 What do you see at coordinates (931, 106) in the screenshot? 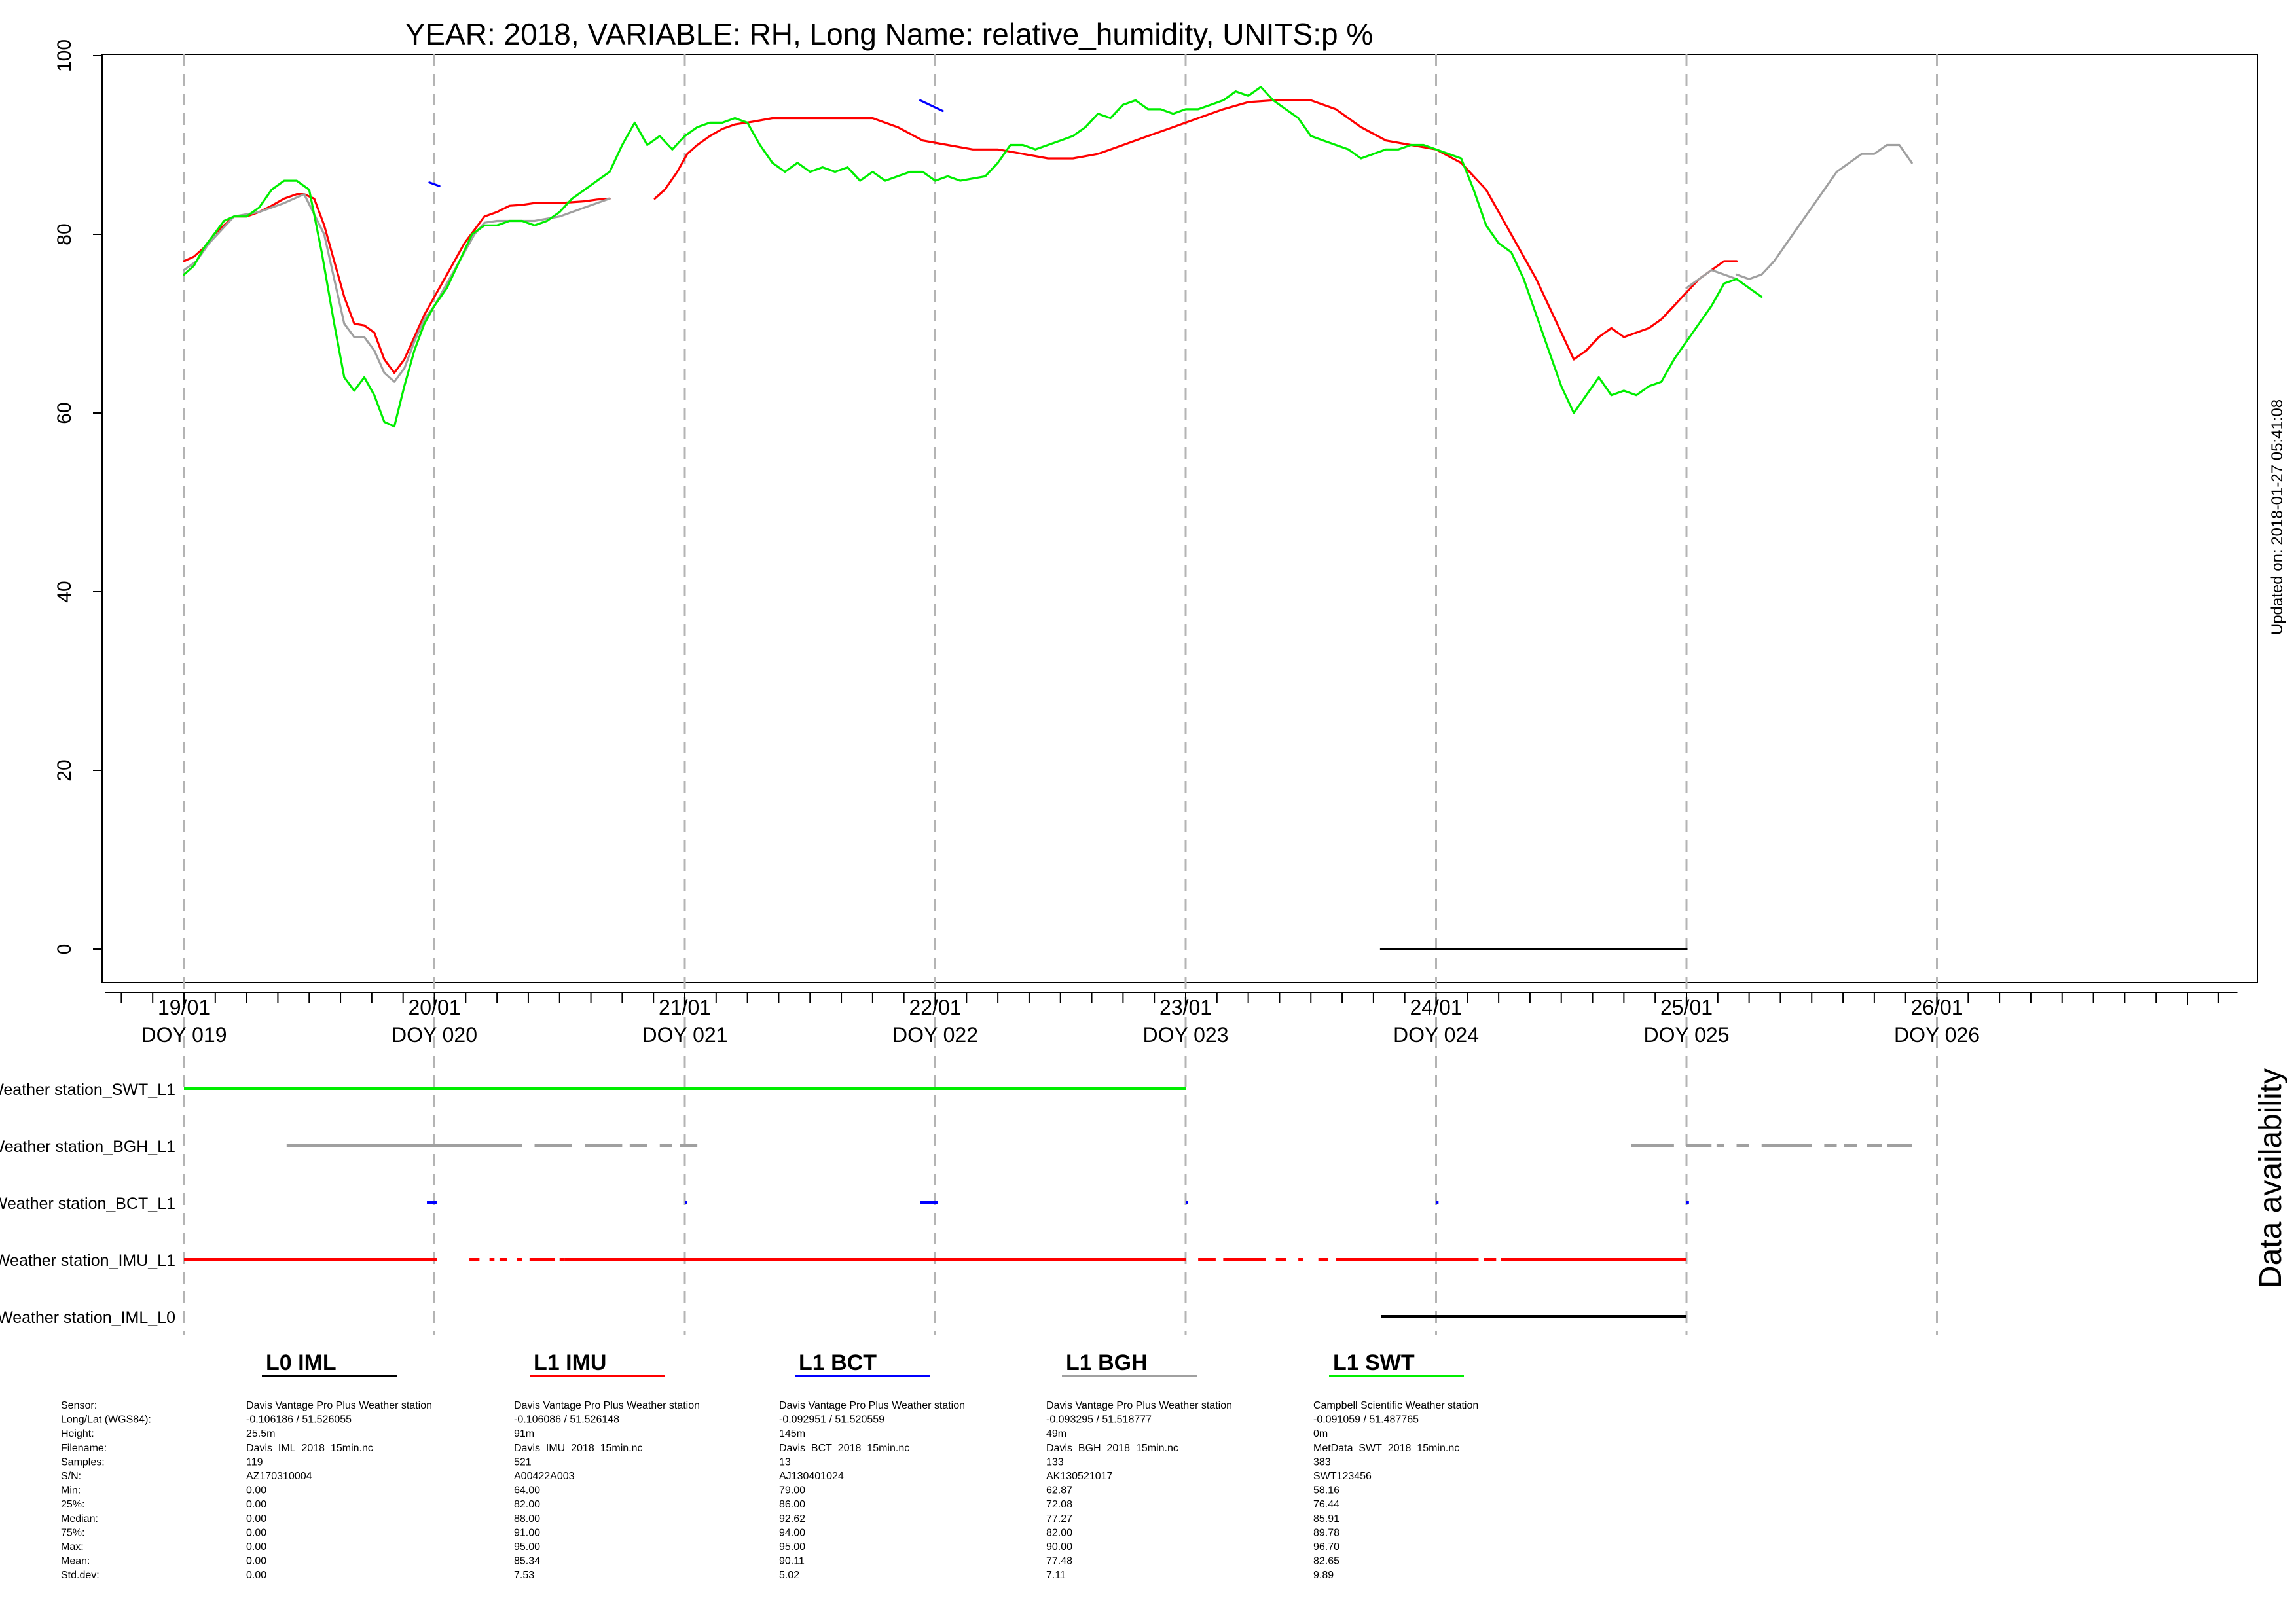
I see `series-line-l1-bct` at bounding box center [931, 106].